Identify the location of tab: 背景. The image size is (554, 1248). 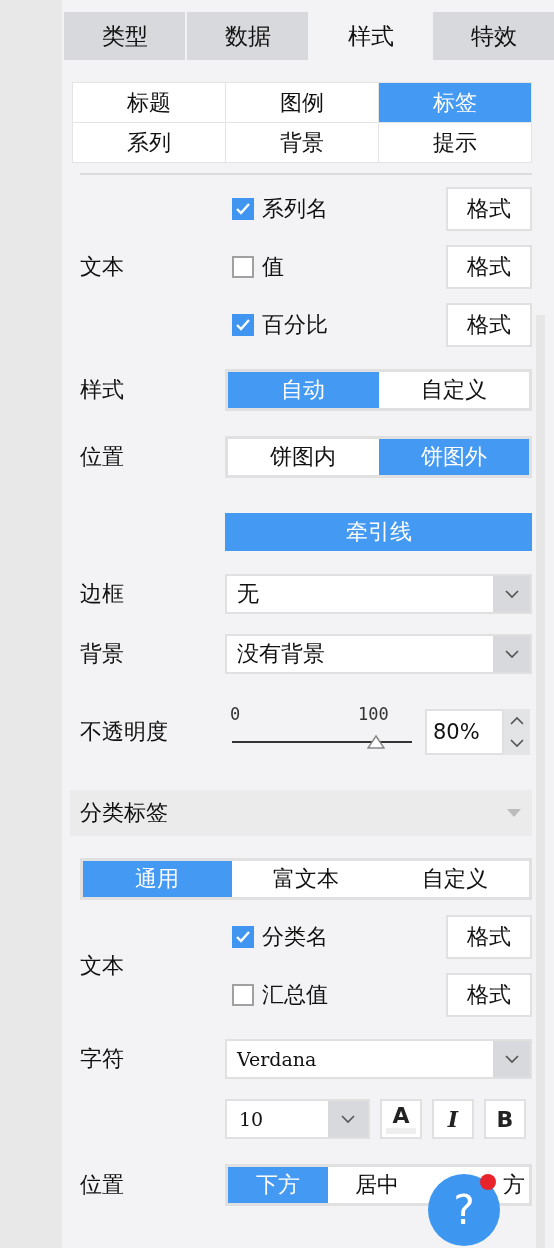
(302, 142).